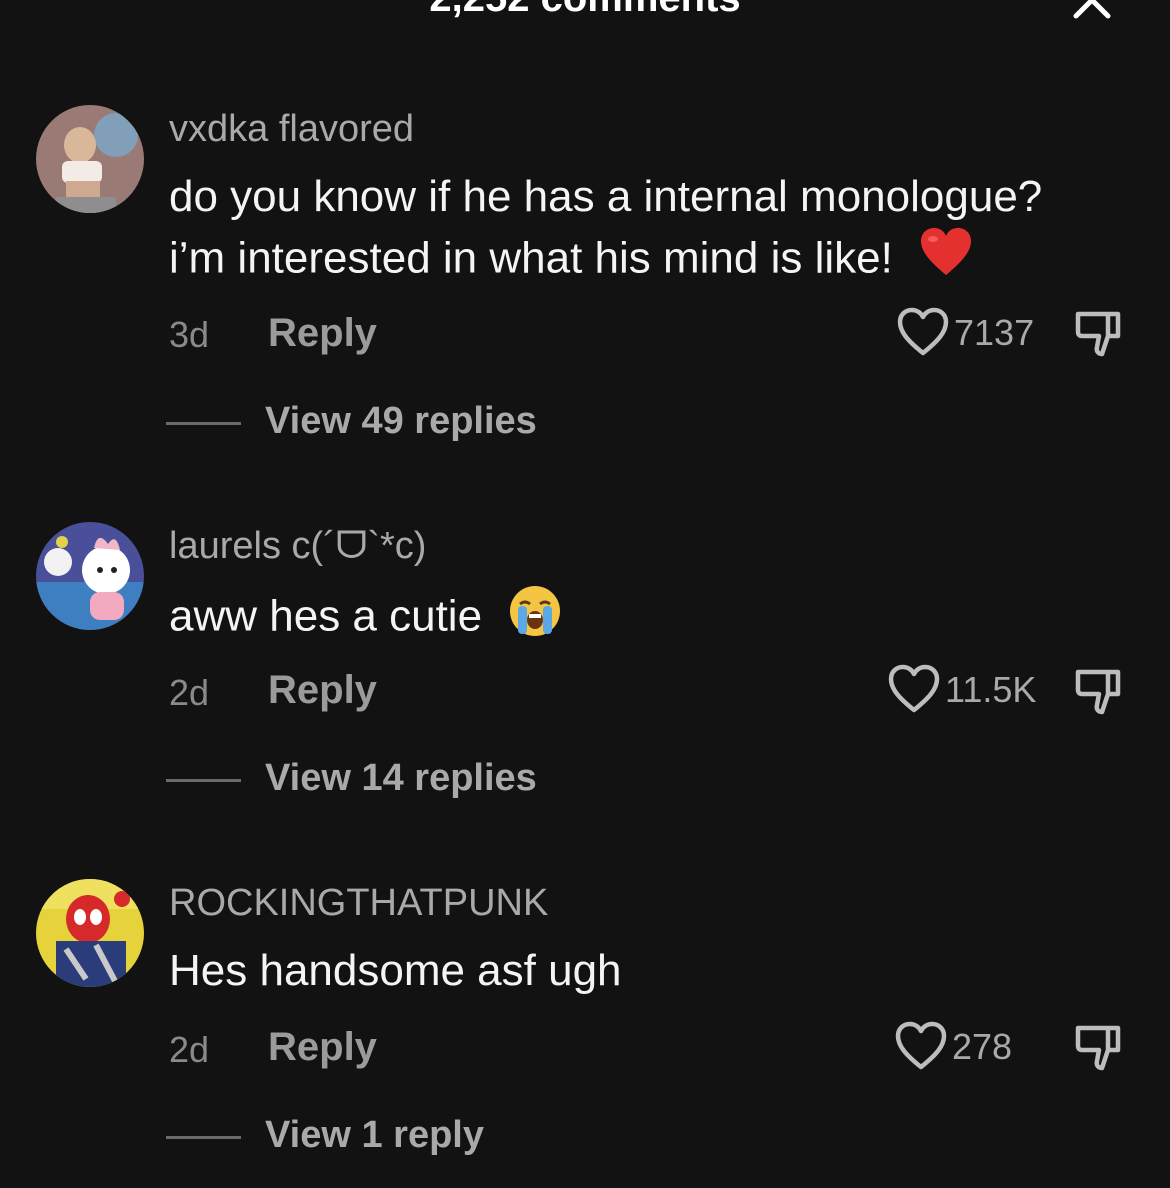 The height and width of the screenshot is (1188, 1170). I want to click on comment-username: ROCKINGTHATPUNK, so click(358, 903).